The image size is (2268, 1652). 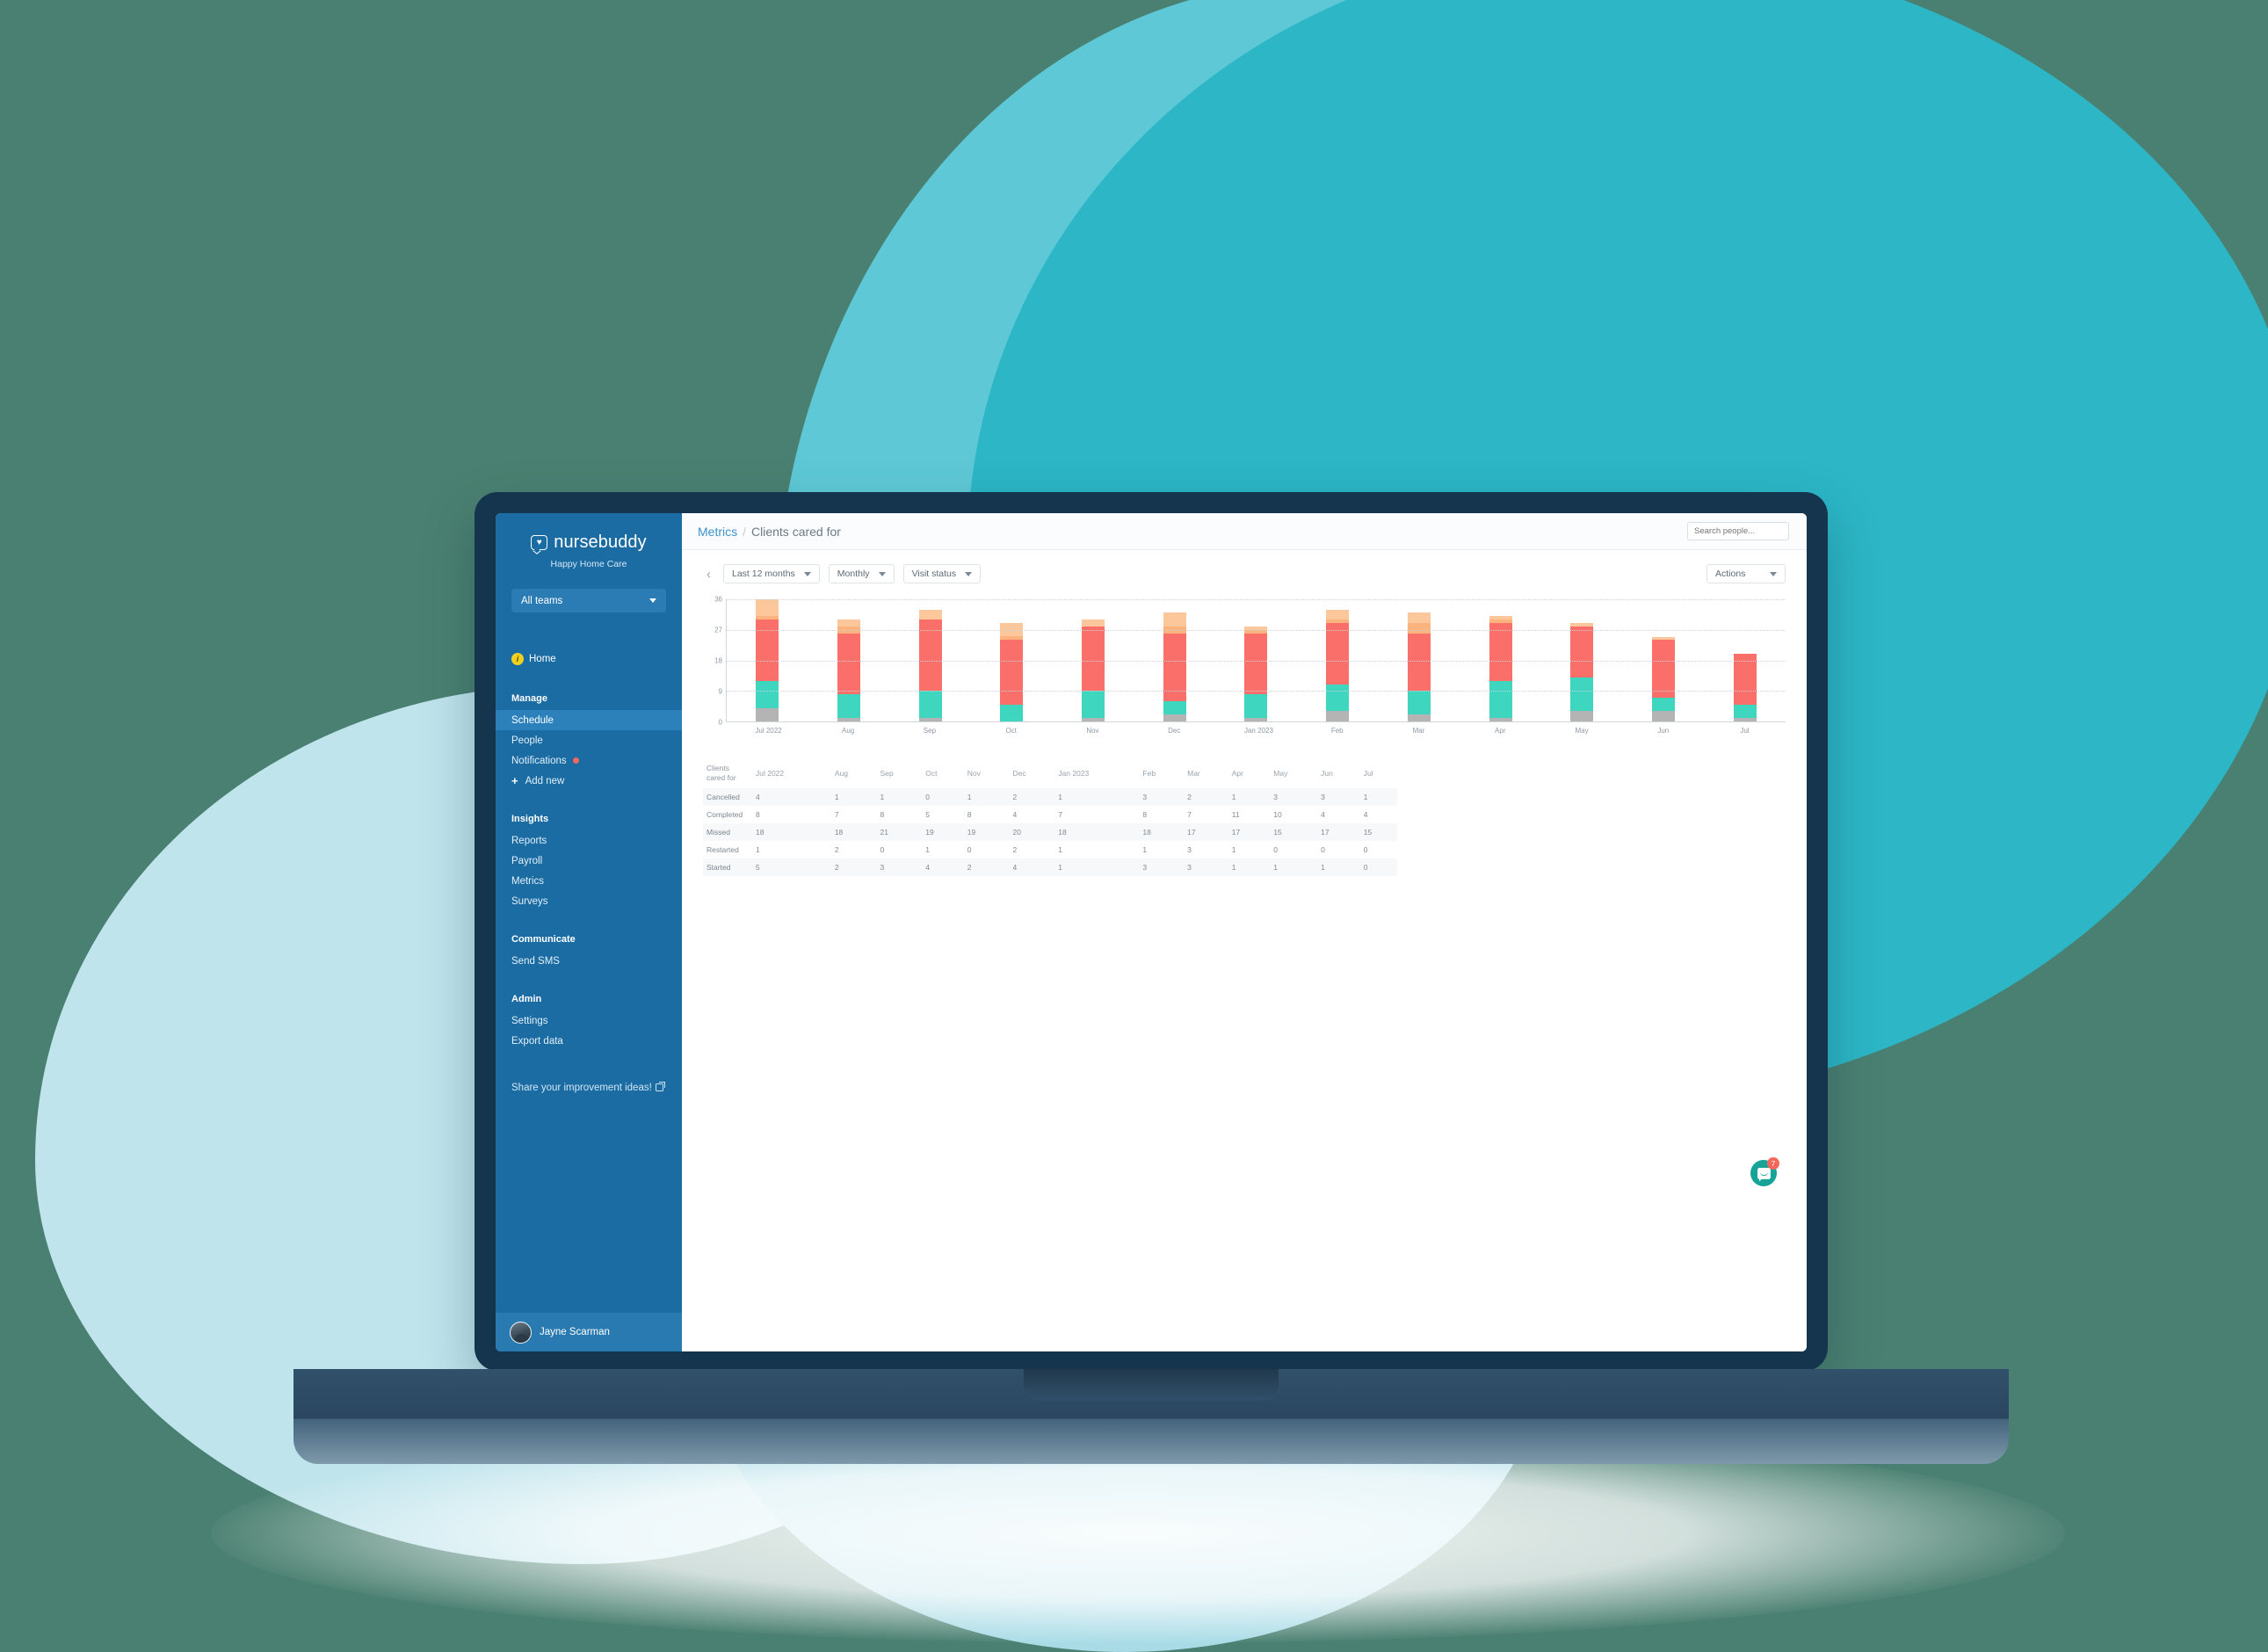 What do you see at coordinates (1327, 774) in the screenshot?
I see `table-column-header: Jun` at bounding box center [1327, 774].